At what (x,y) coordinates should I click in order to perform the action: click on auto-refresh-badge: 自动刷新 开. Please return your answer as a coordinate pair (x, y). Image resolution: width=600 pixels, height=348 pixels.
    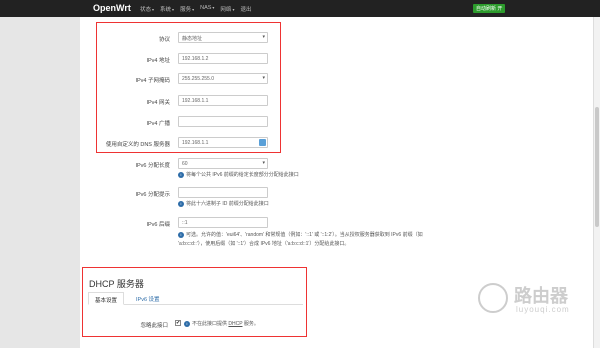
    Looking at the image, I should click on (489, 8).